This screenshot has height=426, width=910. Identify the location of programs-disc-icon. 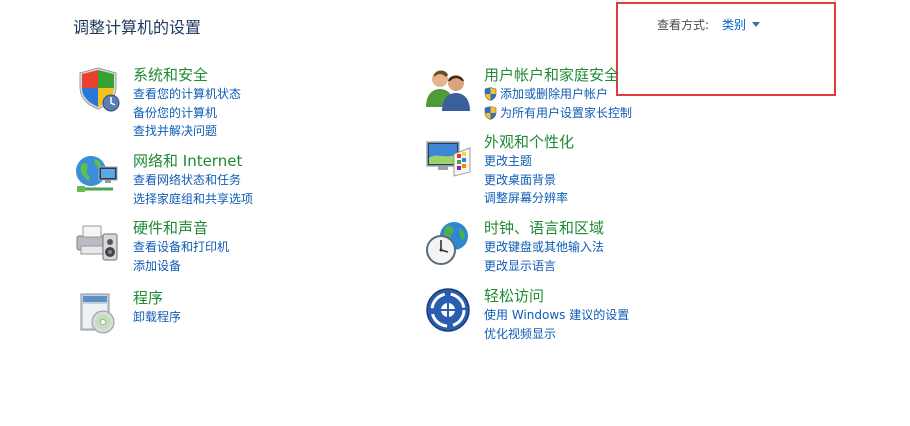
(98, 312).